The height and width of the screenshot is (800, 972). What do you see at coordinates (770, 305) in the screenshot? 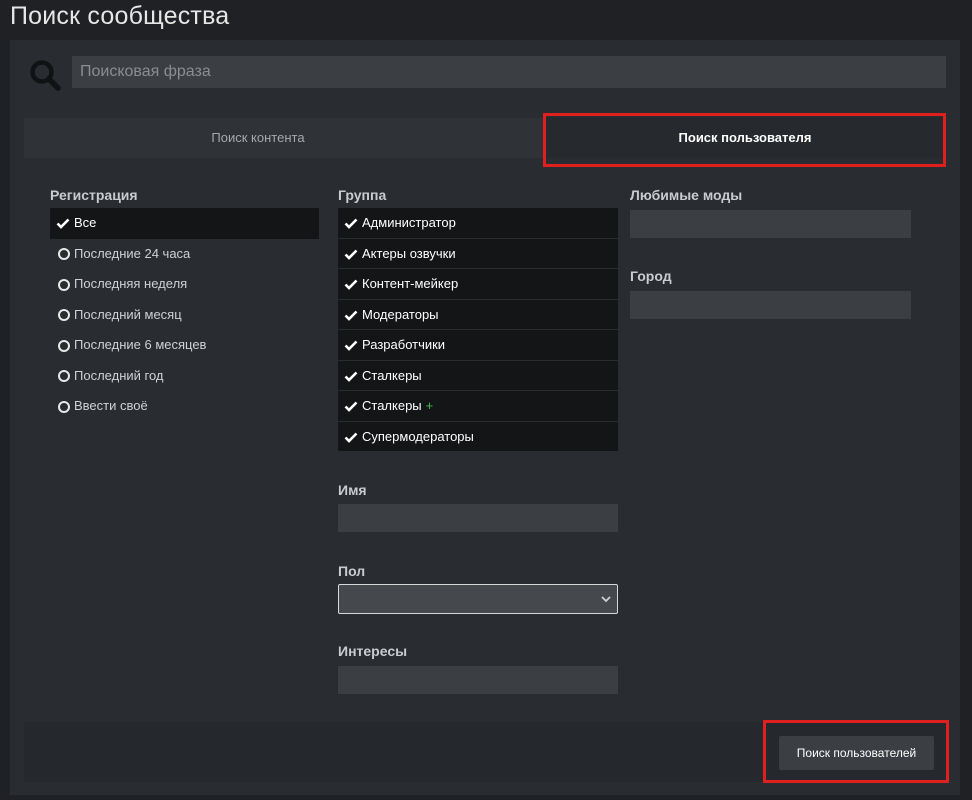
I see `city-field` at bounding box center [770, 305].